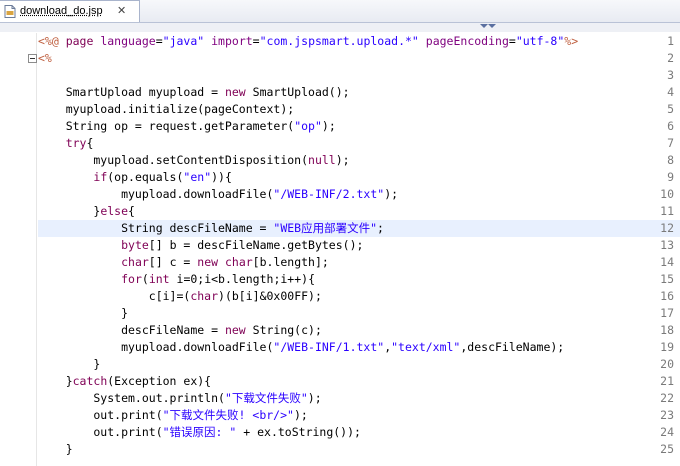 Image resolution: width=680 pixels, height=466 pixels. I want to click on collapse-arrows-icon, so click(488, 27).